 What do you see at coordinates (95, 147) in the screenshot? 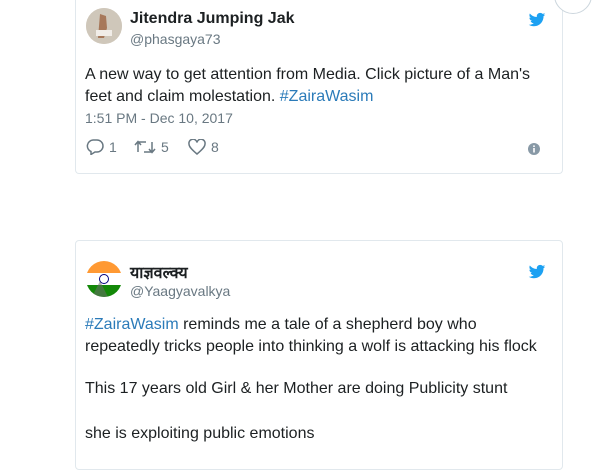
I see `reply-icon` at bounding box center [95, 147].